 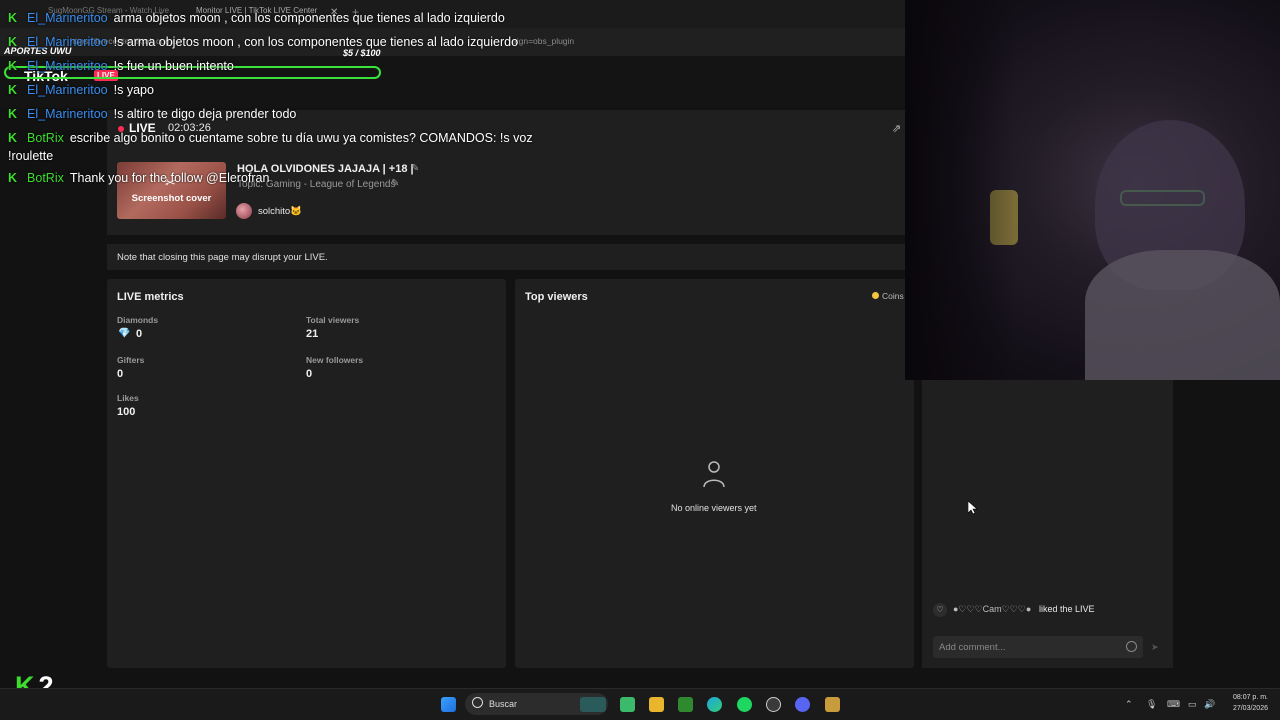 What do you see at coordinates (1209, 704) in the screenshot?
I see `volume-icon: 🔊` at bounding box center [1209, 704].